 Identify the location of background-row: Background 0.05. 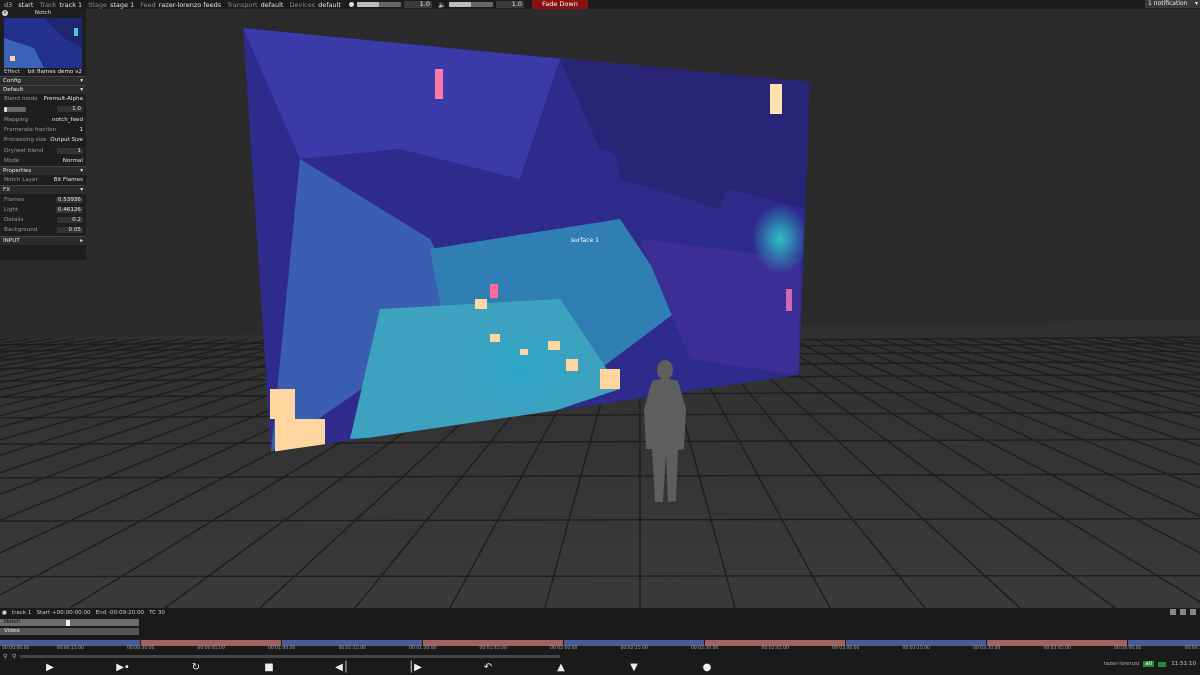
(43, 230).